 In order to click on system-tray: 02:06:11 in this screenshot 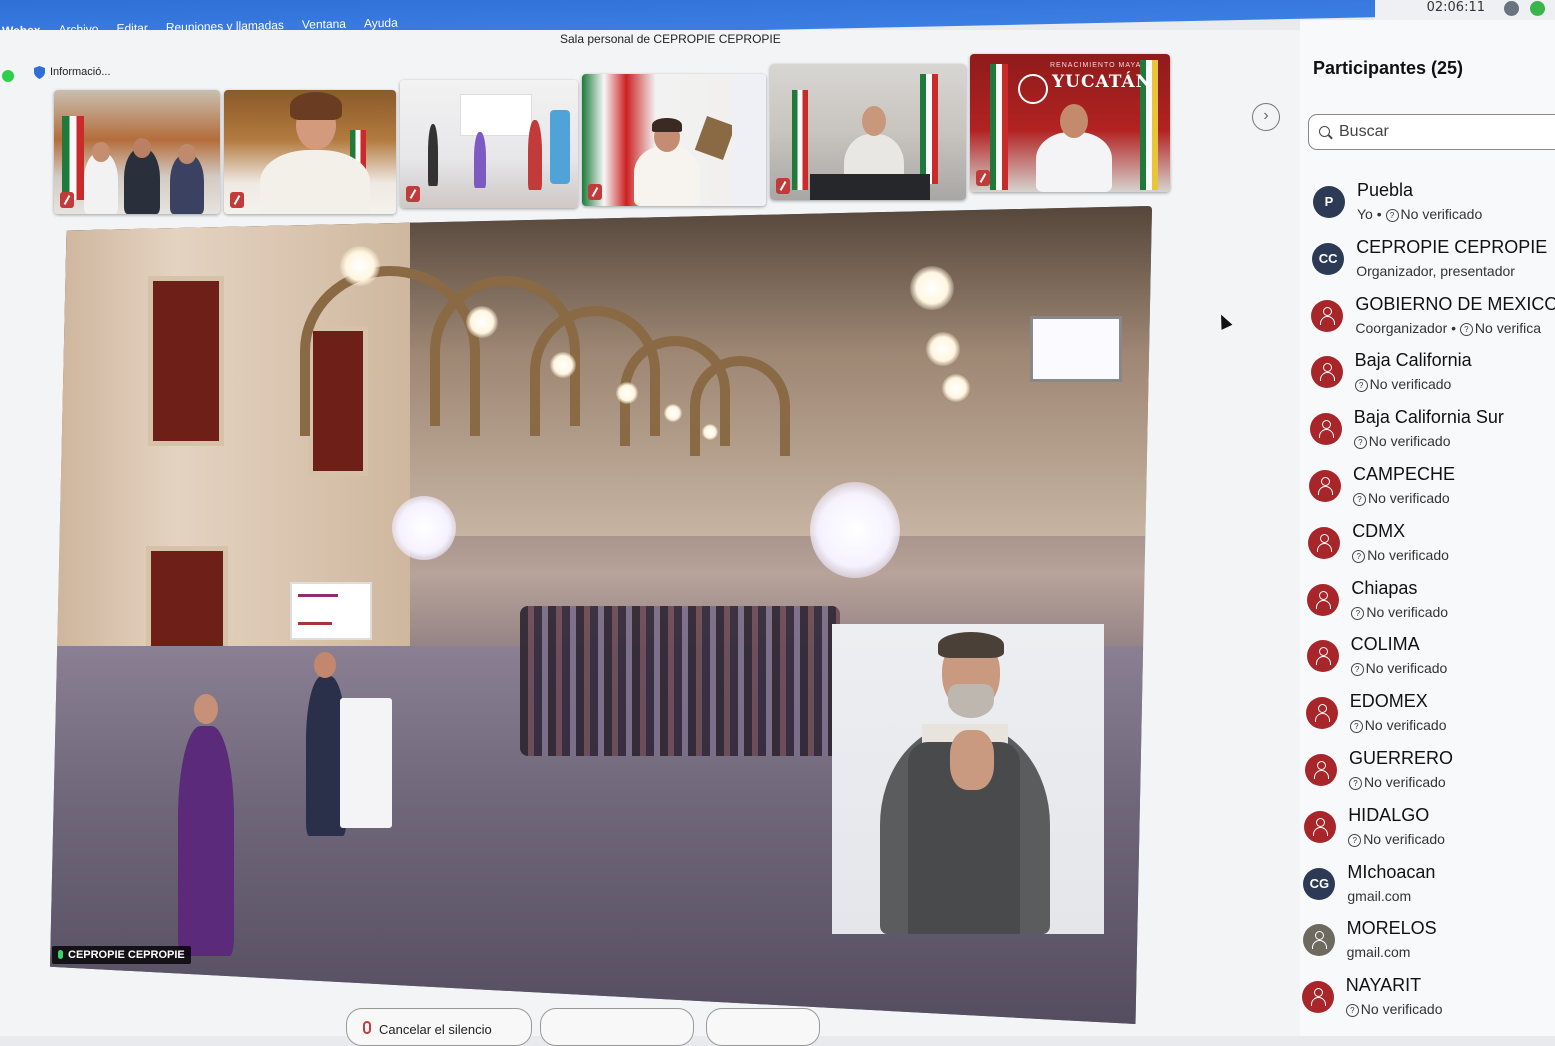, I will do `click(1465, 10)`.